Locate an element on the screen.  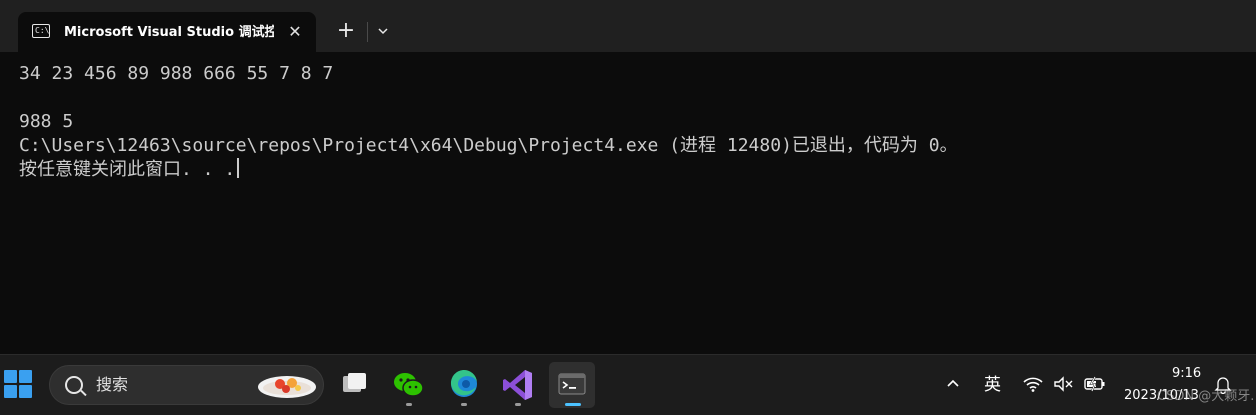
console-prompt-line: 按任意键关闭此窗口. . . is located at coordinates (129, 170).